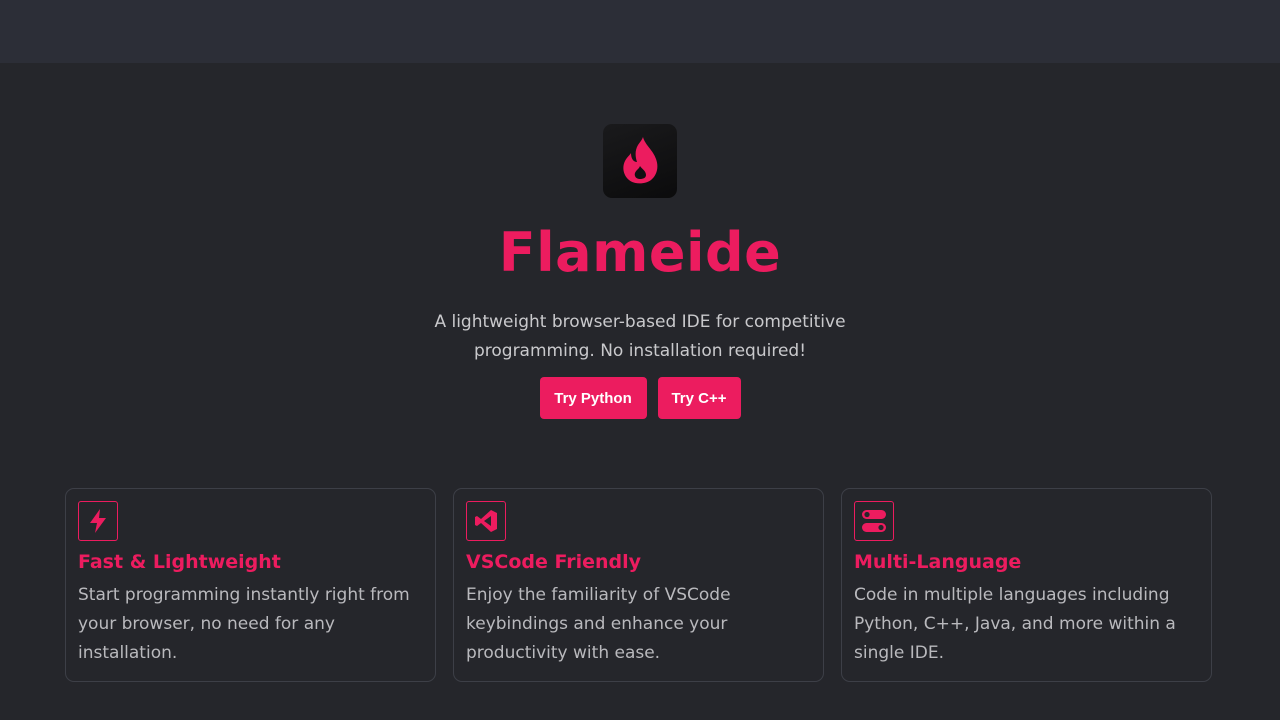 Image resolution: width=1280 pixels, height=720 pixels. I want to click on cta-buttons: Try Python Try C++, so click(640, 398).